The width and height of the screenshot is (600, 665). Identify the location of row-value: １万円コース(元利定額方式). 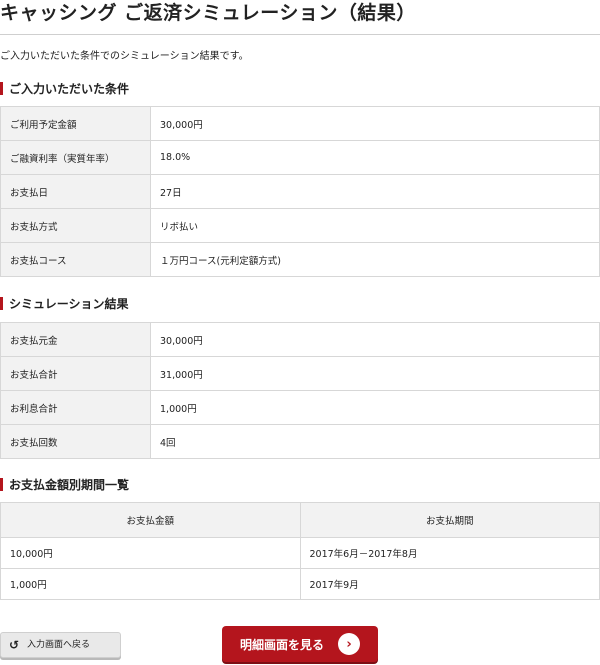
(375, 259).